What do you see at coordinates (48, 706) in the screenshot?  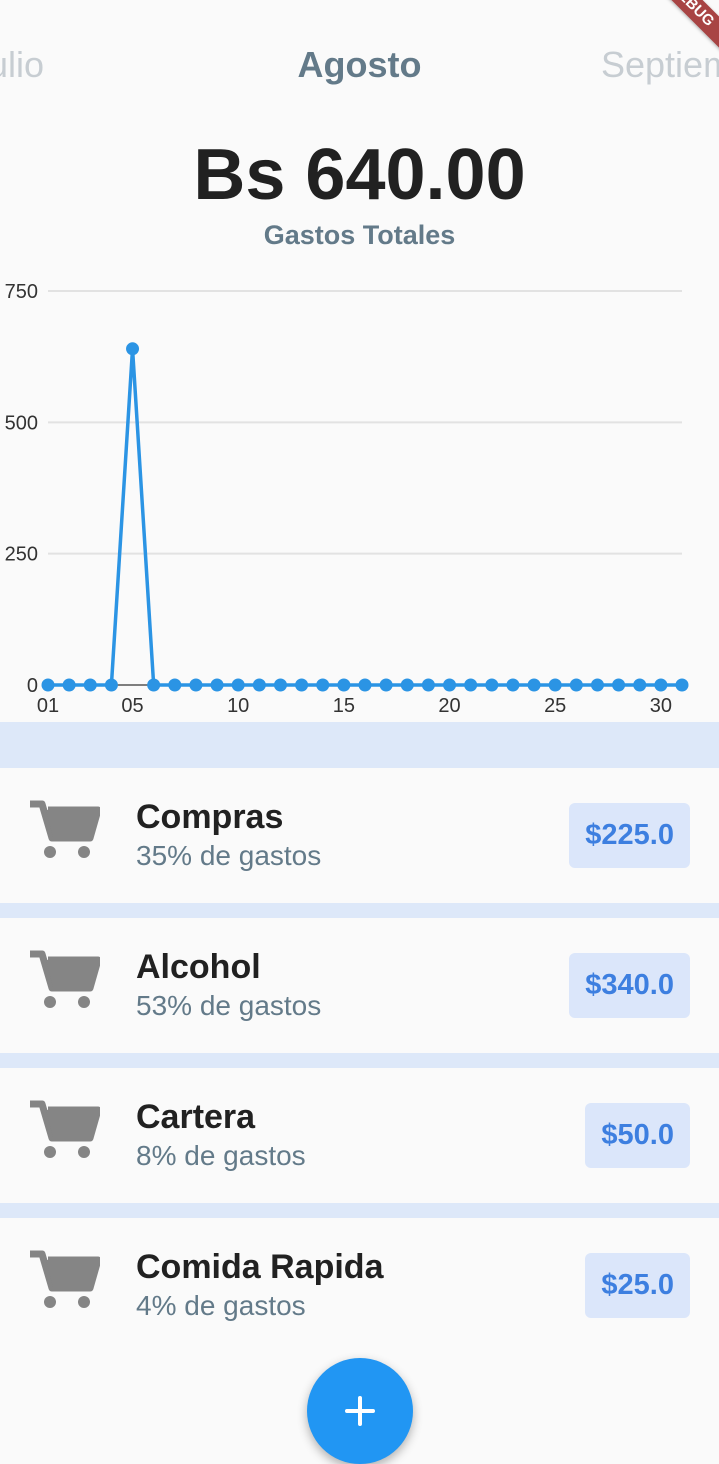 I see `x-tick-label: 01` at bounding box center [48, 706].